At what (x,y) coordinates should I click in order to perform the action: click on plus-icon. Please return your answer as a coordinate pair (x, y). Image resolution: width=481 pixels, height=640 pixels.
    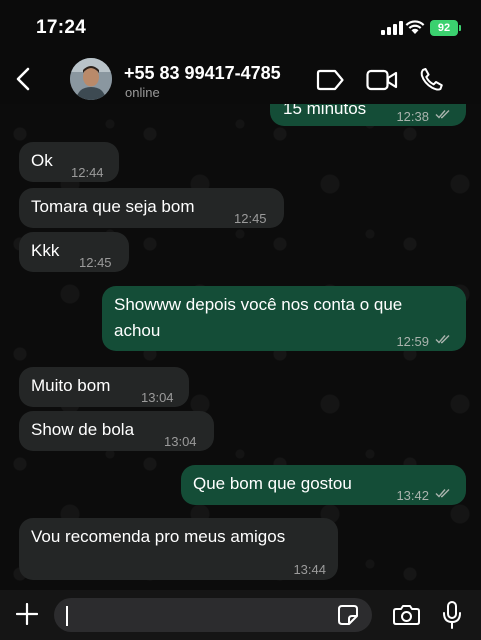
    Looking at the image, I should click on (27, 614).